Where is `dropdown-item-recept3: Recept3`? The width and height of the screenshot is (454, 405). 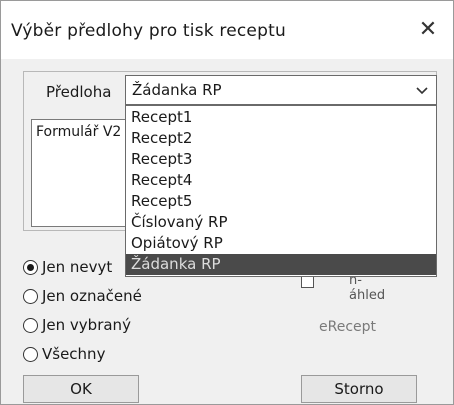 dropdown-item-recept3: Recept3 is located at coordinates (281, 159).